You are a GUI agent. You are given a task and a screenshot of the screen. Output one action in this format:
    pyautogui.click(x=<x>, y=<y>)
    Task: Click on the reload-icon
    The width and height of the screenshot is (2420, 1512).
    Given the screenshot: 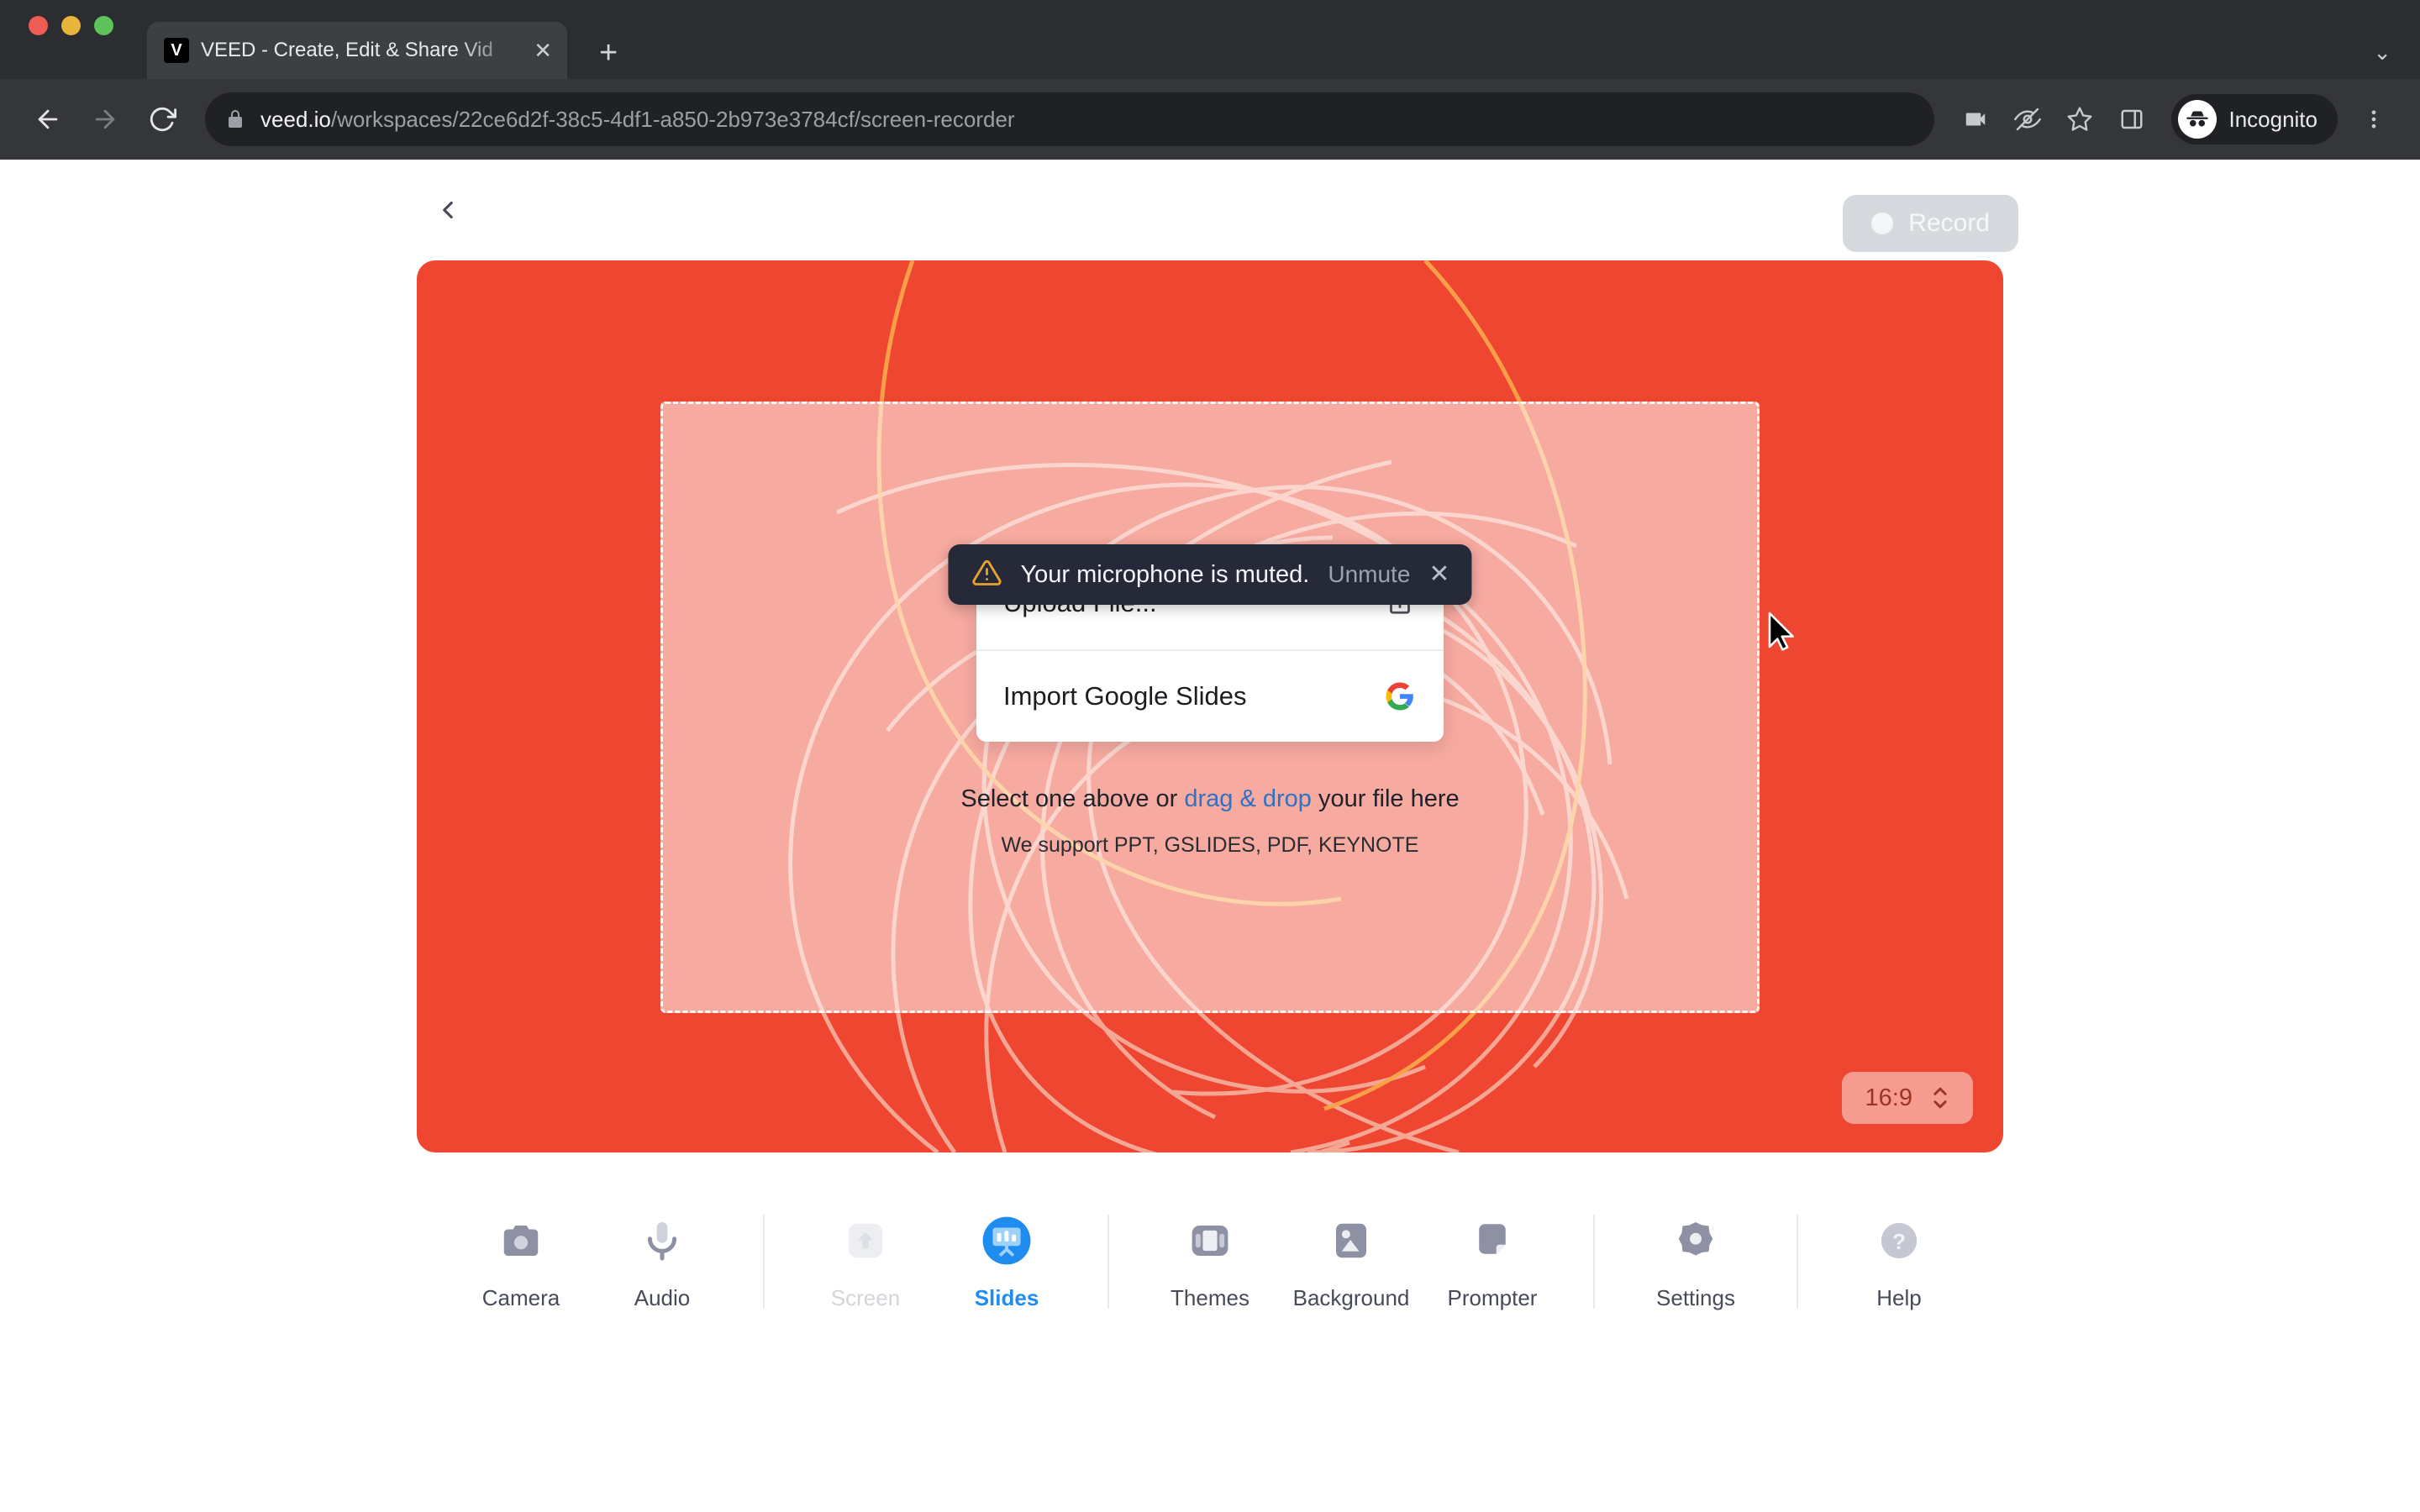 What is the action you would take?
    pyautogui.click(x=162, y=119)
    